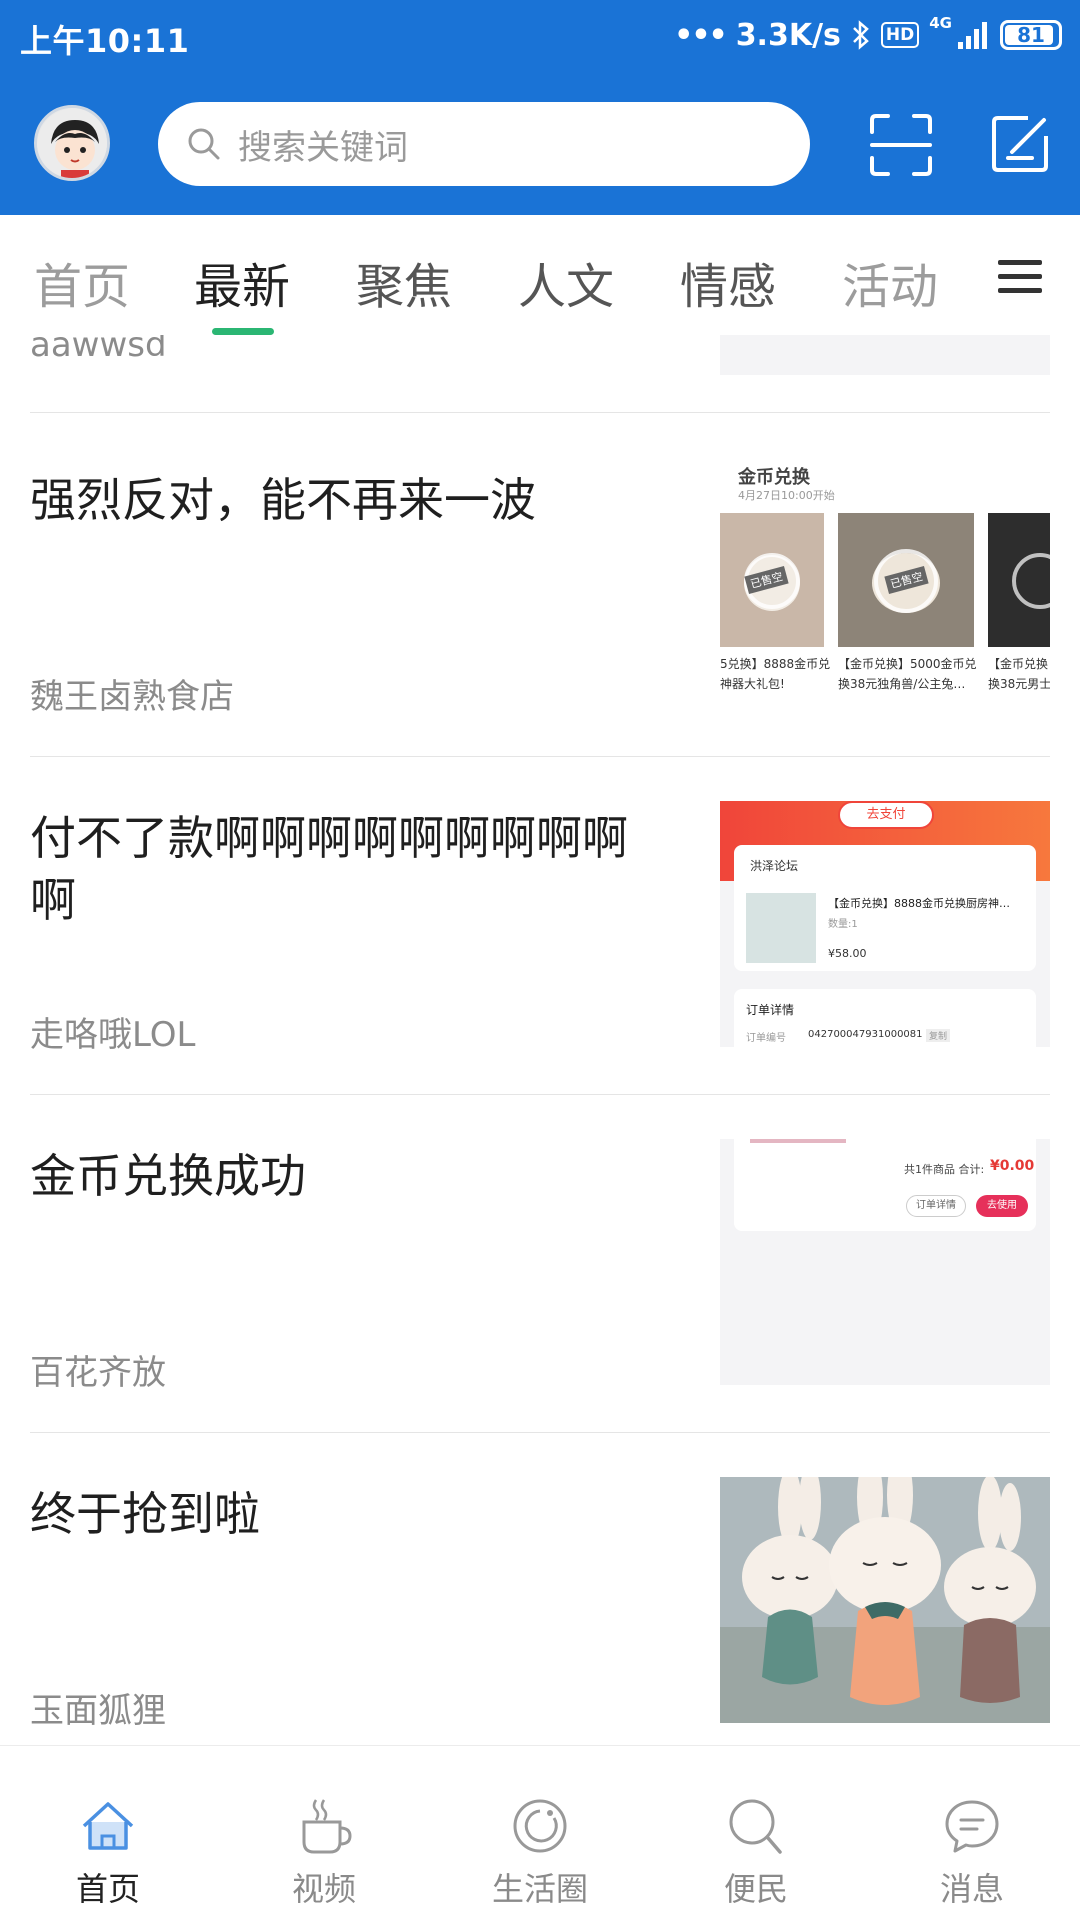 The height and width of the screenshot is (1920, 1080). I want to click on nav-label: 生活圈, so click(539, 1889).